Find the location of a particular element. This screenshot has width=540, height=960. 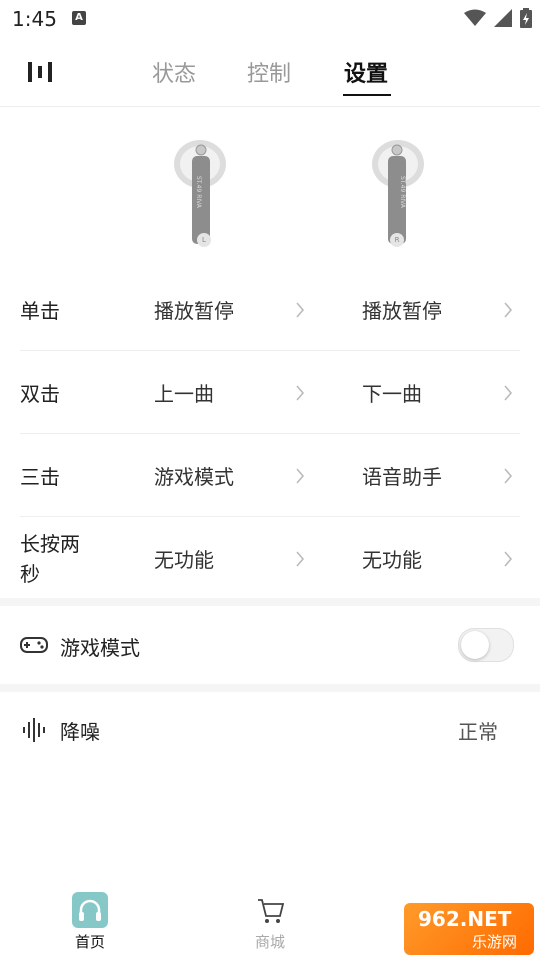

top-tab-bar: 状态 控制 设置 is located at coordinates (270, 71).